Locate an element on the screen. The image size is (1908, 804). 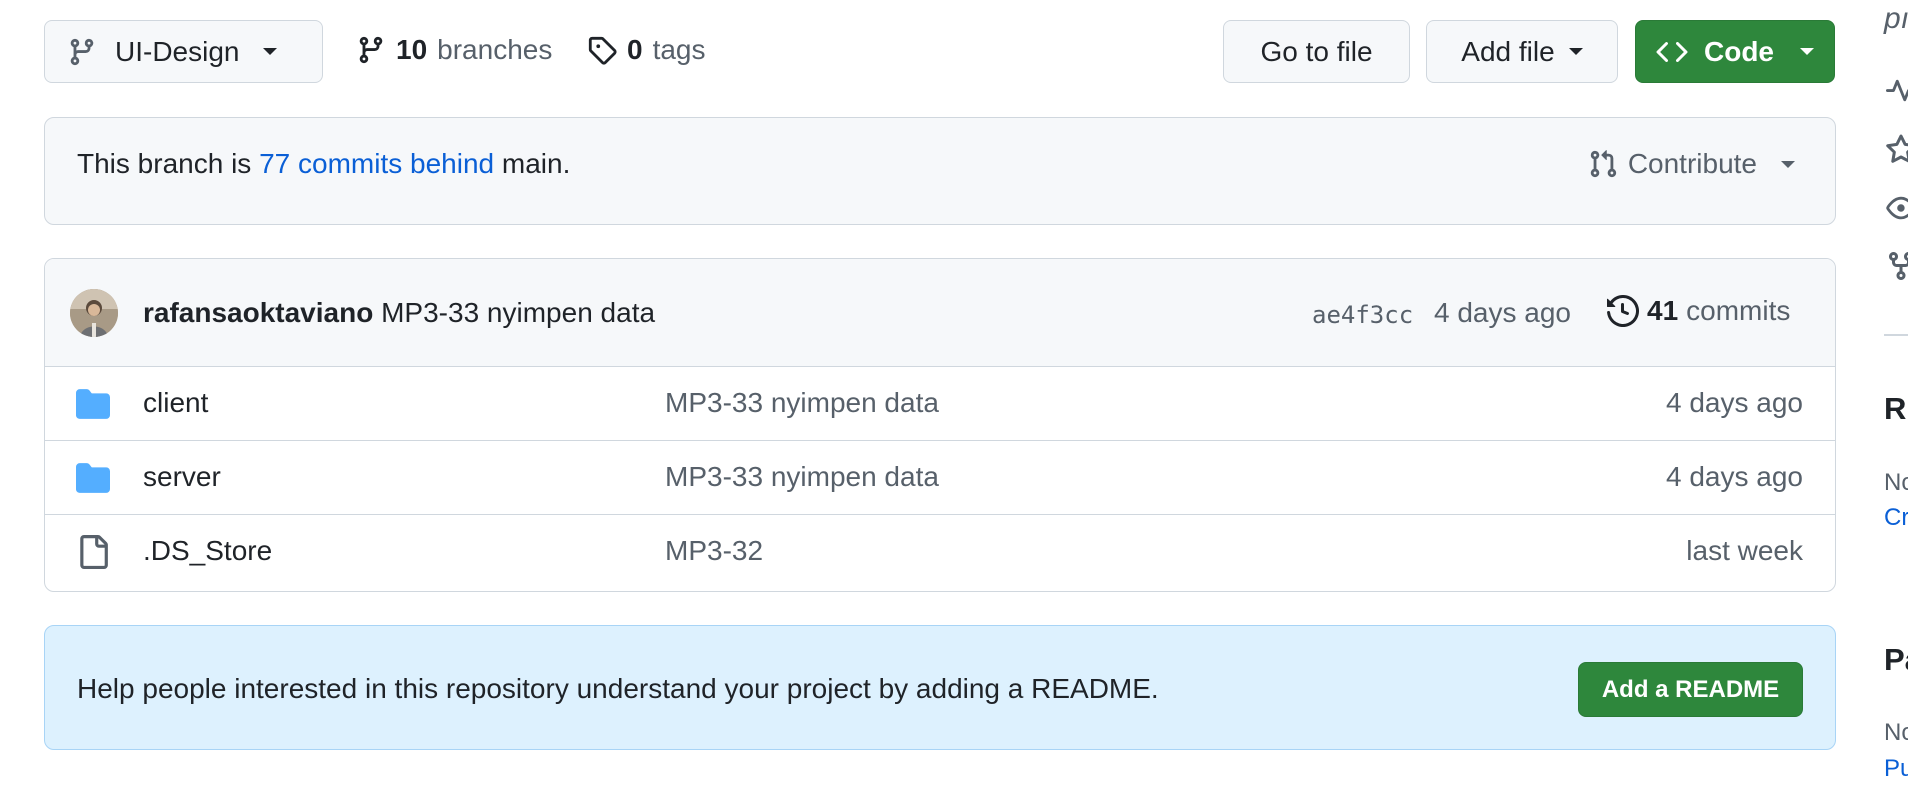
go-to-file-label: Go to file is located at coordinates (1316, 51).